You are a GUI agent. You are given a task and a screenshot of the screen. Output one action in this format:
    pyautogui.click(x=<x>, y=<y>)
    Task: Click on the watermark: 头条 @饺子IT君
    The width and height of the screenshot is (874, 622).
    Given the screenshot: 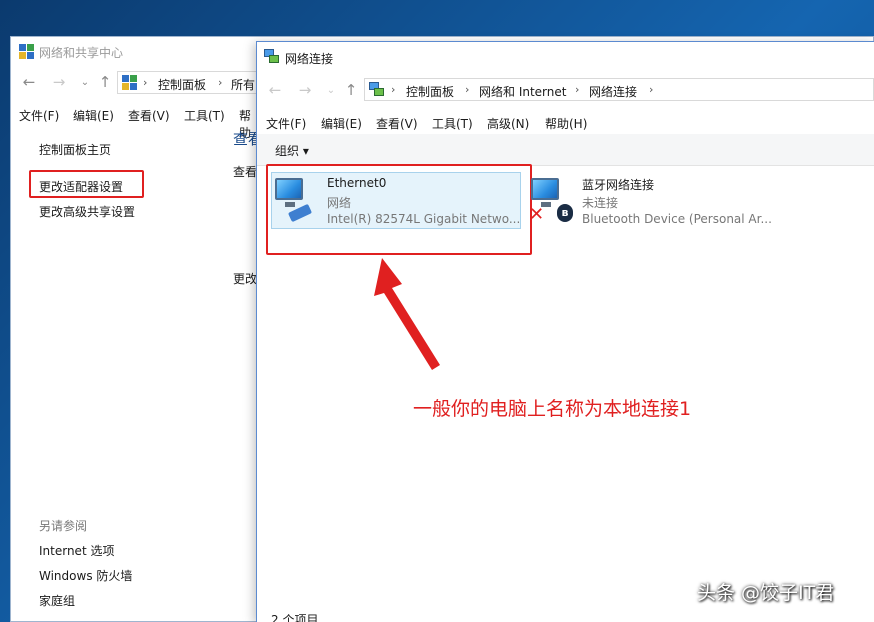 What is the action you would take?
    pyautogui.click(x=766, y=593)
    